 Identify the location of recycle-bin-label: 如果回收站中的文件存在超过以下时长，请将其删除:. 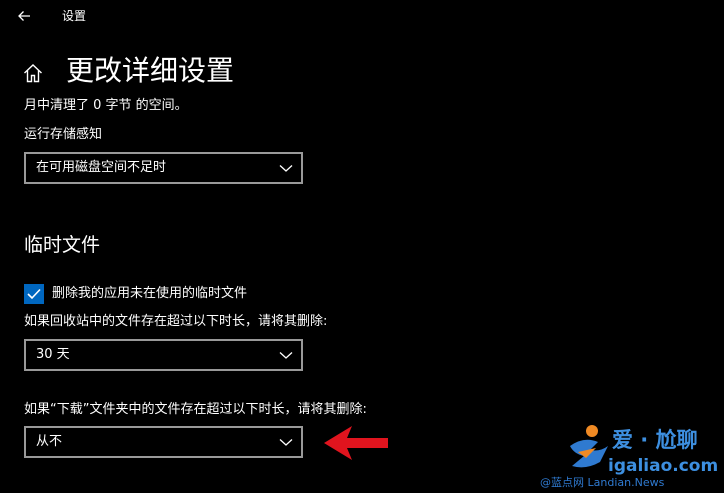
(176, 321).